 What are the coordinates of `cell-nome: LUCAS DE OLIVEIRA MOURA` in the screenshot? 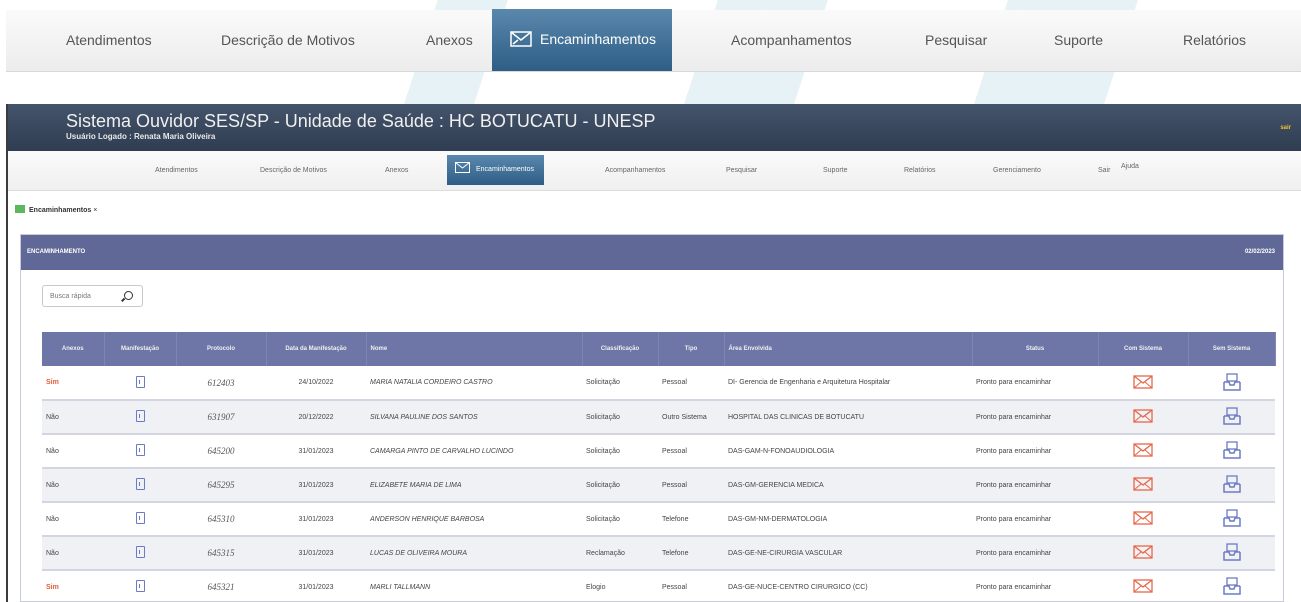 It's located at (474, 553).